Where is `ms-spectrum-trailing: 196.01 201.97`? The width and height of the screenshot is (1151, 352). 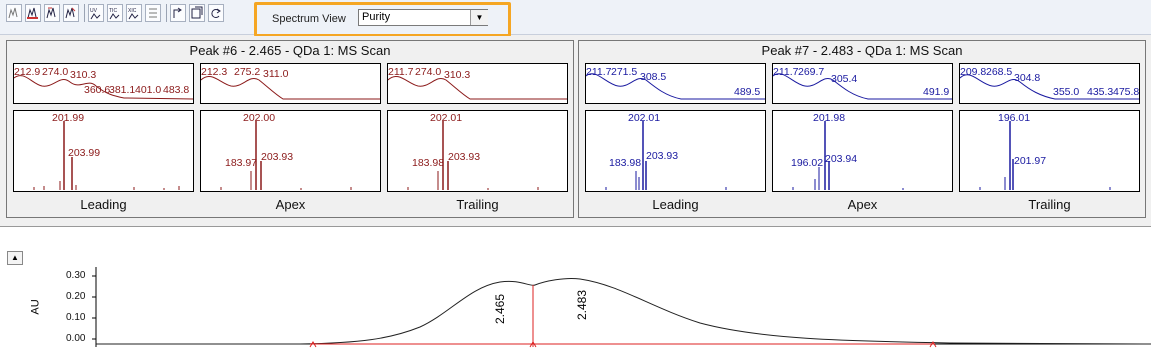 ms-spectrum-trailing: 196.01 201.97 is located at coordinates (1049, 151).